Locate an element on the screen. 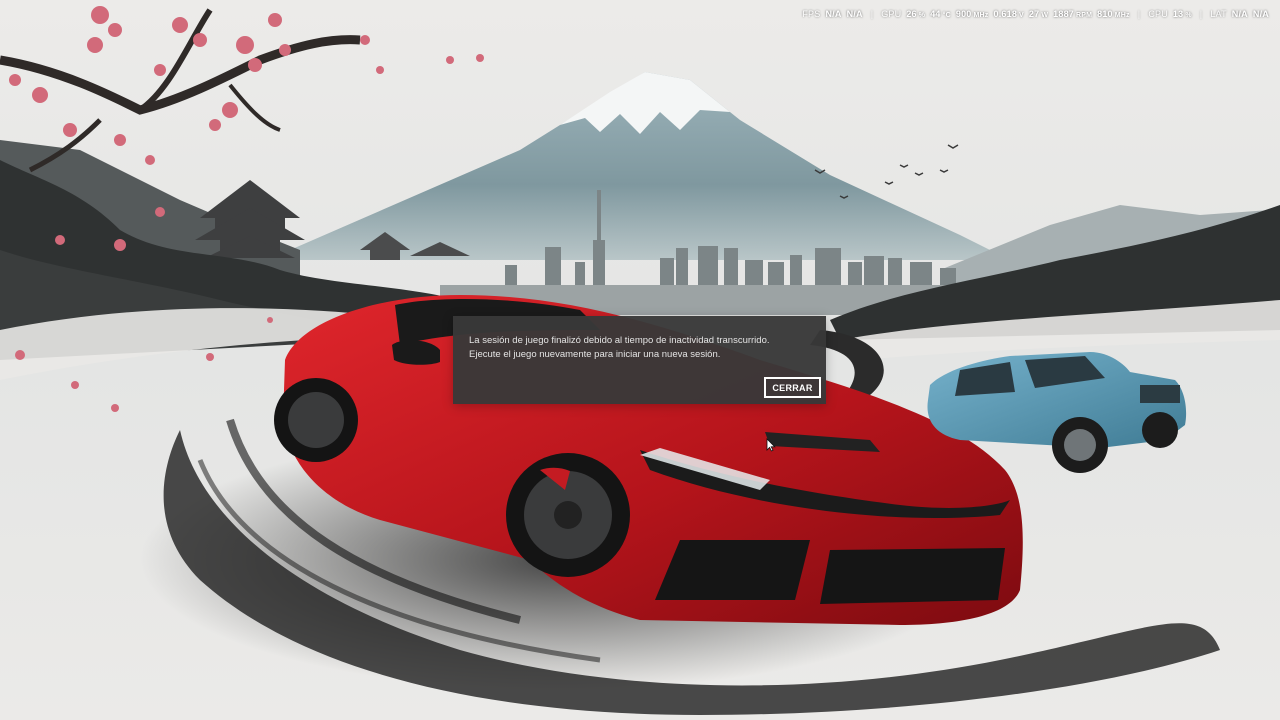  gpu-clock-unit: MHz is located at coordinates (981, 15).